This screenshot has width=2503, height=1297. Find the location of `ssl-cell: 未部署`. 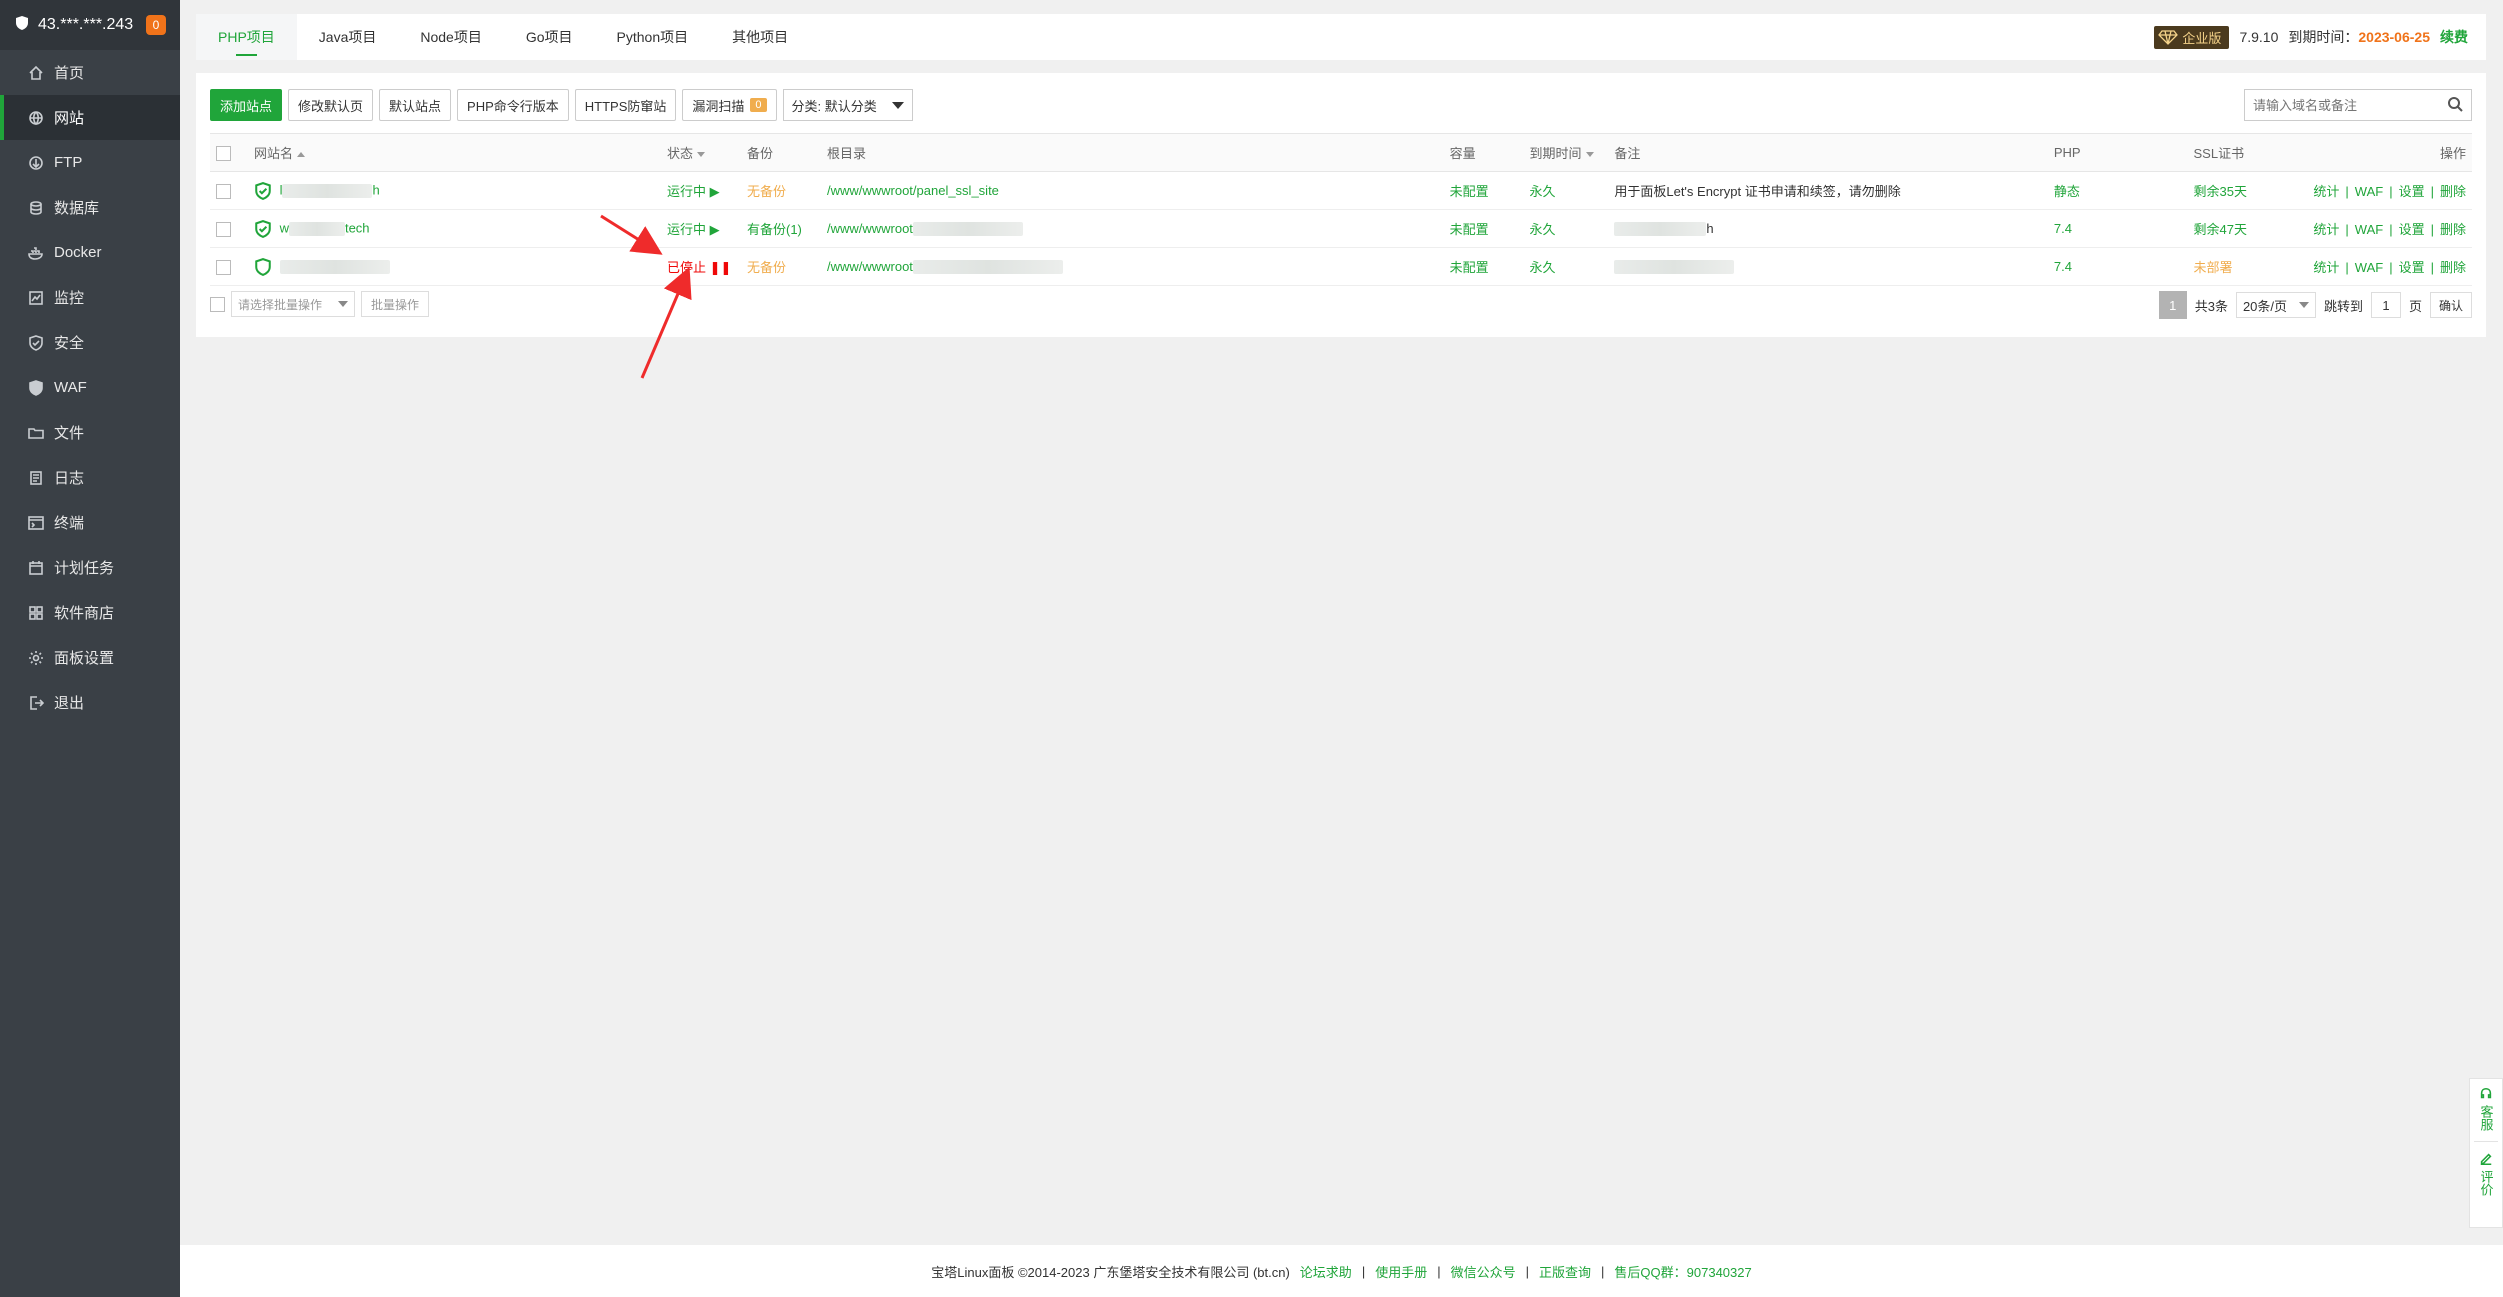

ssl-cell: 未部署 is located at coordinates (2247, 266).